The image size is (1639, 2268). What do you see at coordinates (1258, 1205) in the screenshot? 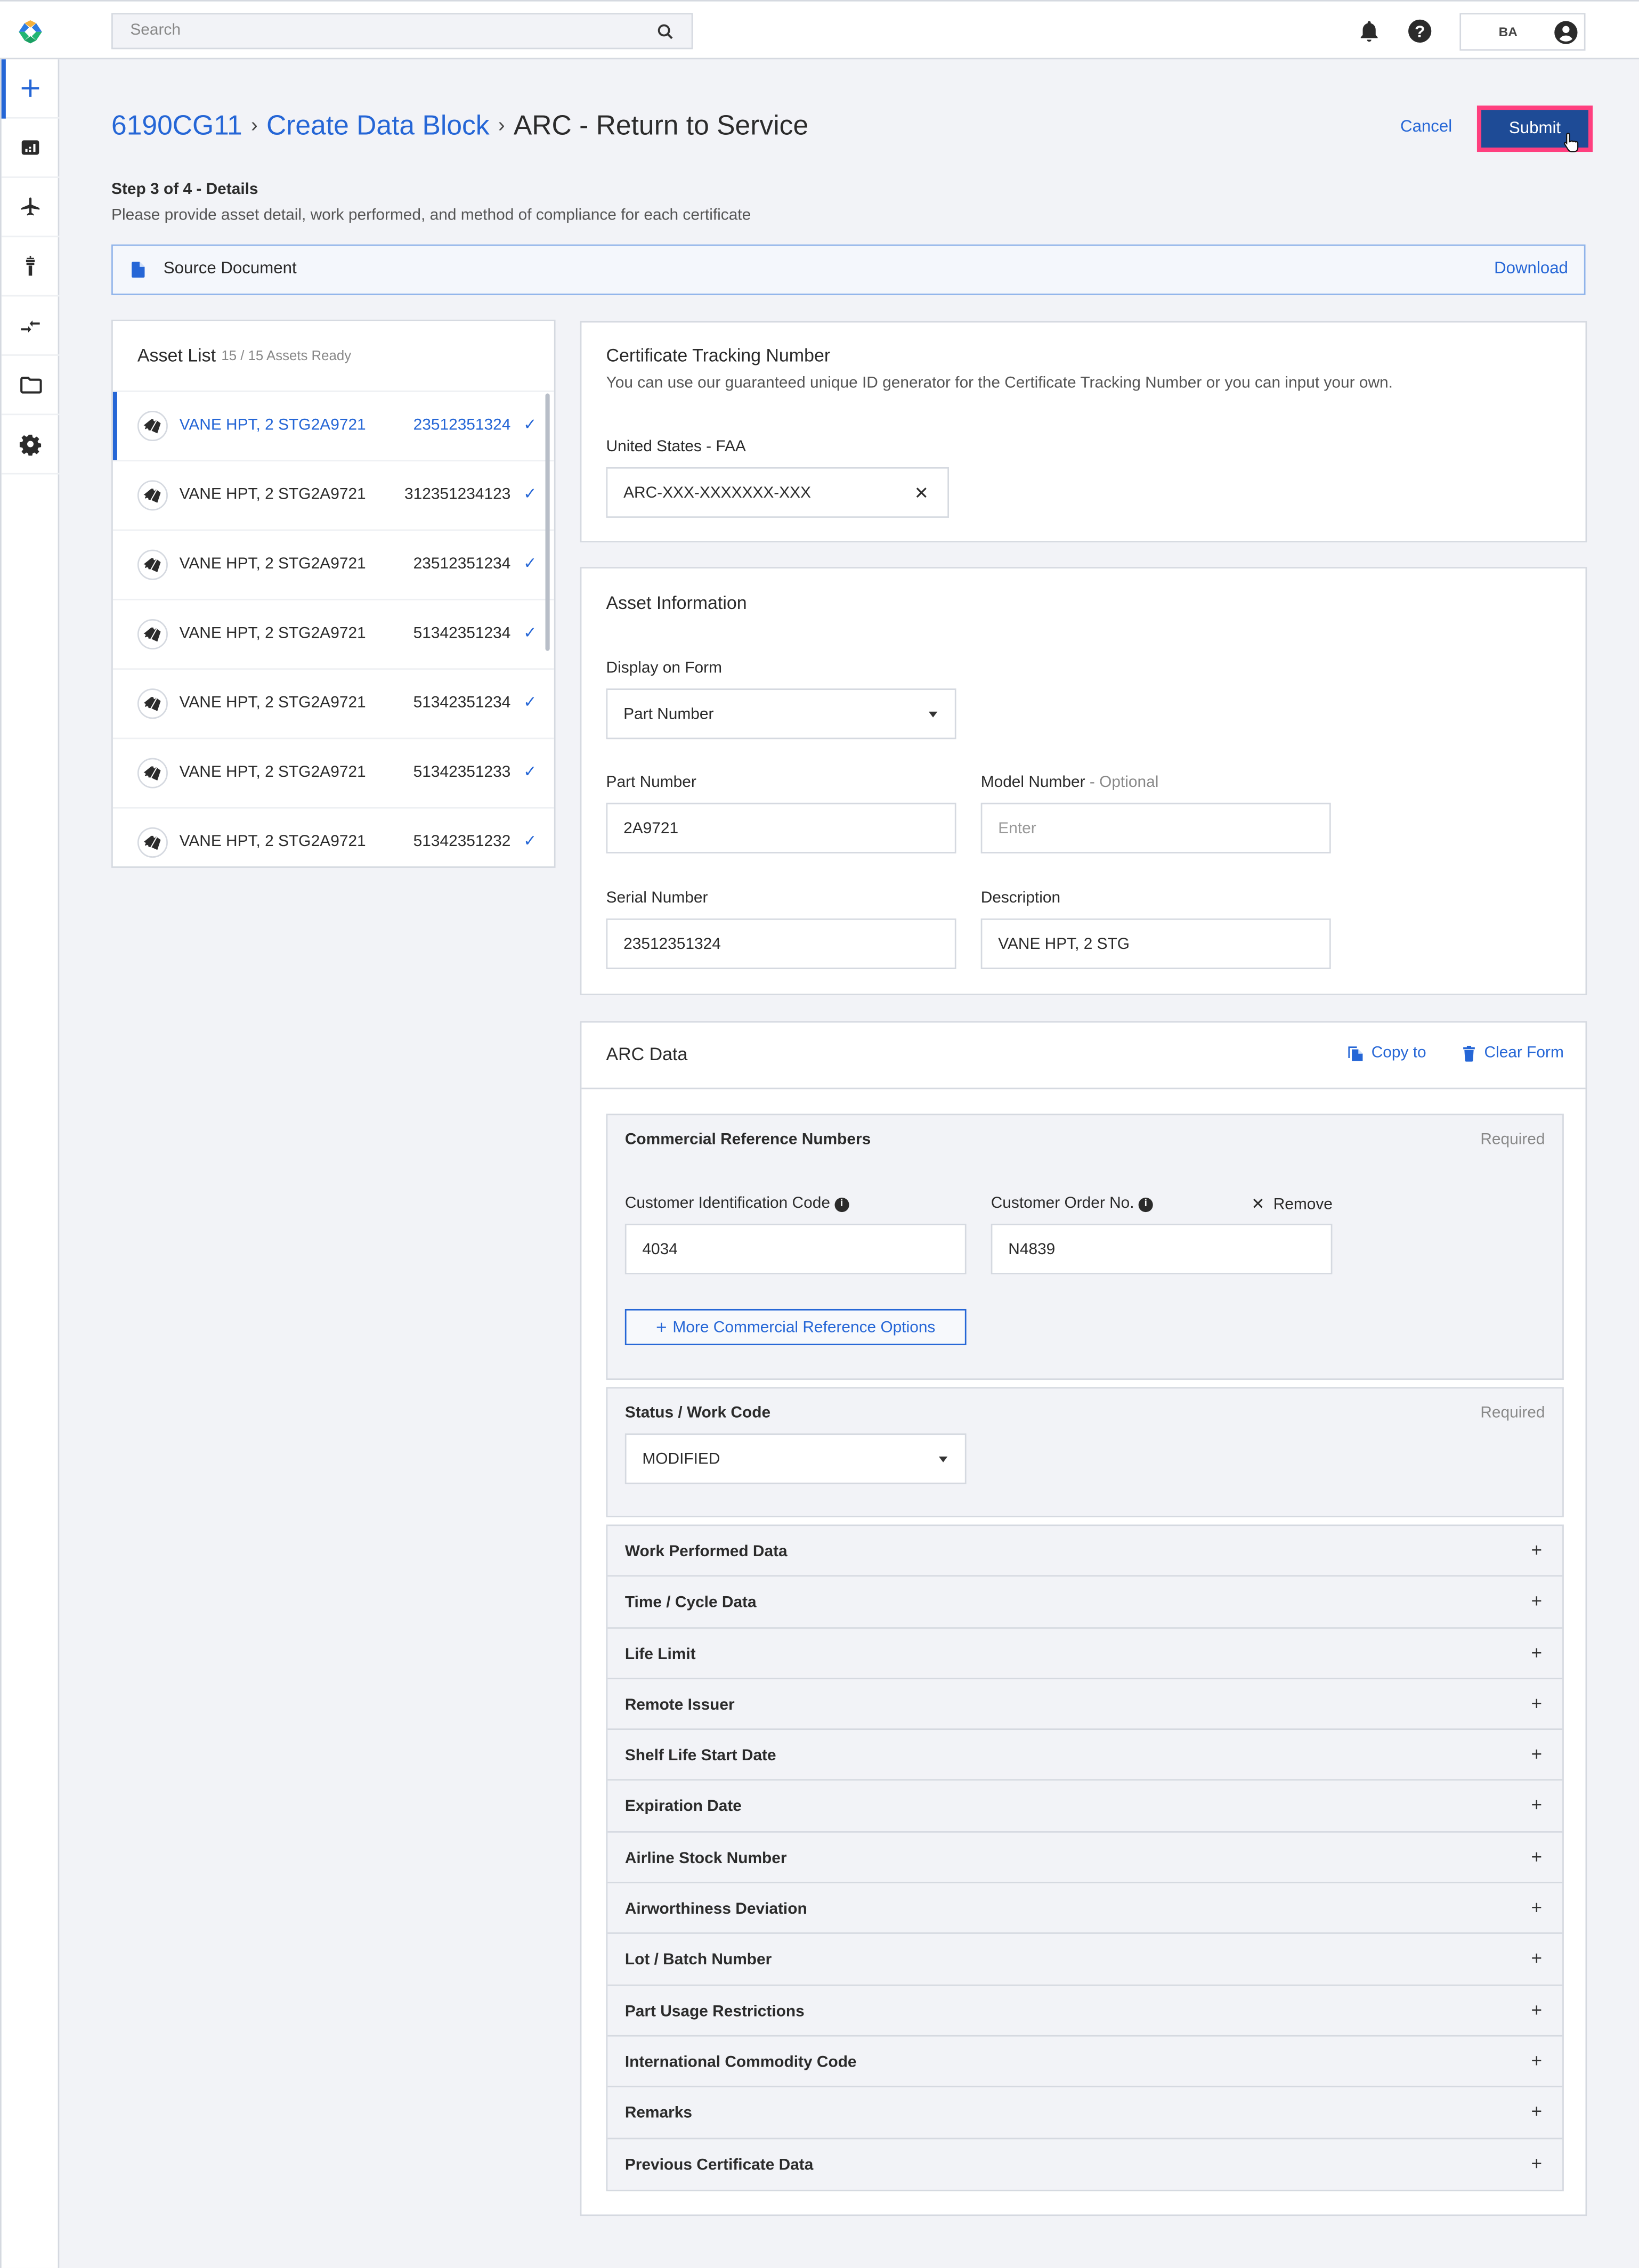
I see `close-icon: ✕` at bounding box center [1258, 1205].